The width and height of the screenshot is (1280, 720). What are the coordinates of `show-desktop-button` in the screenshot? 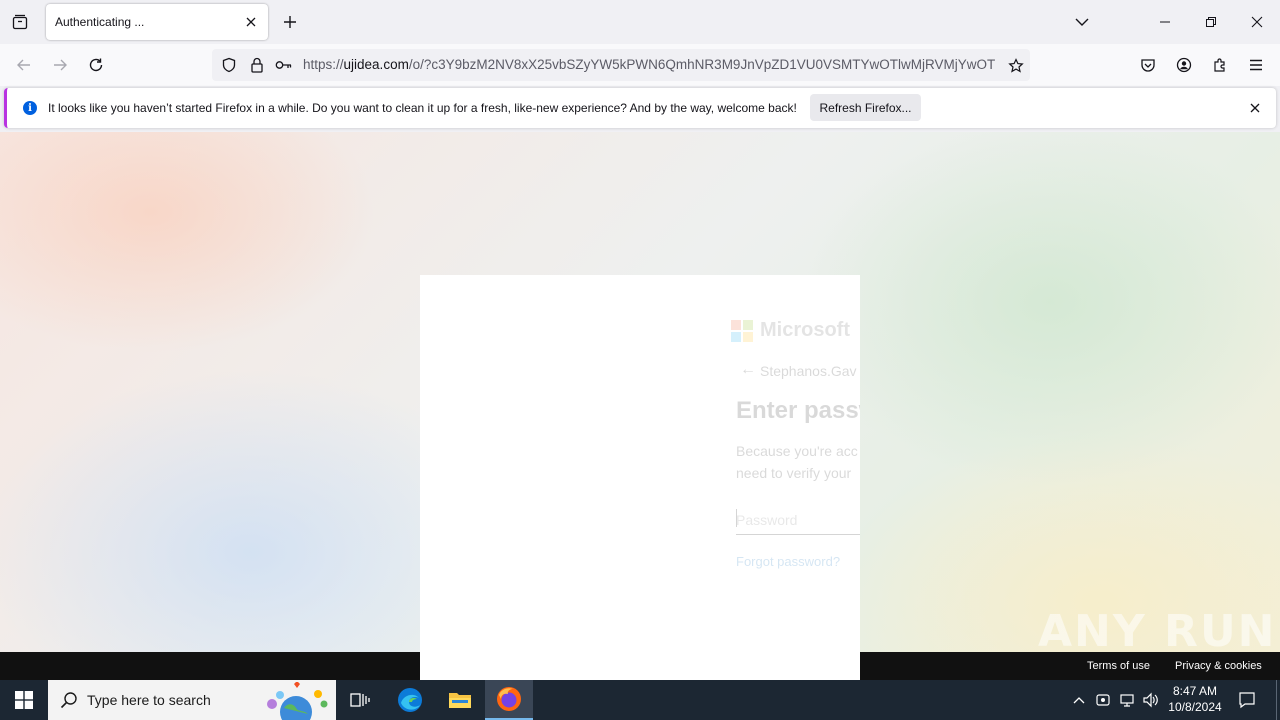 It's located at (1278, 700).